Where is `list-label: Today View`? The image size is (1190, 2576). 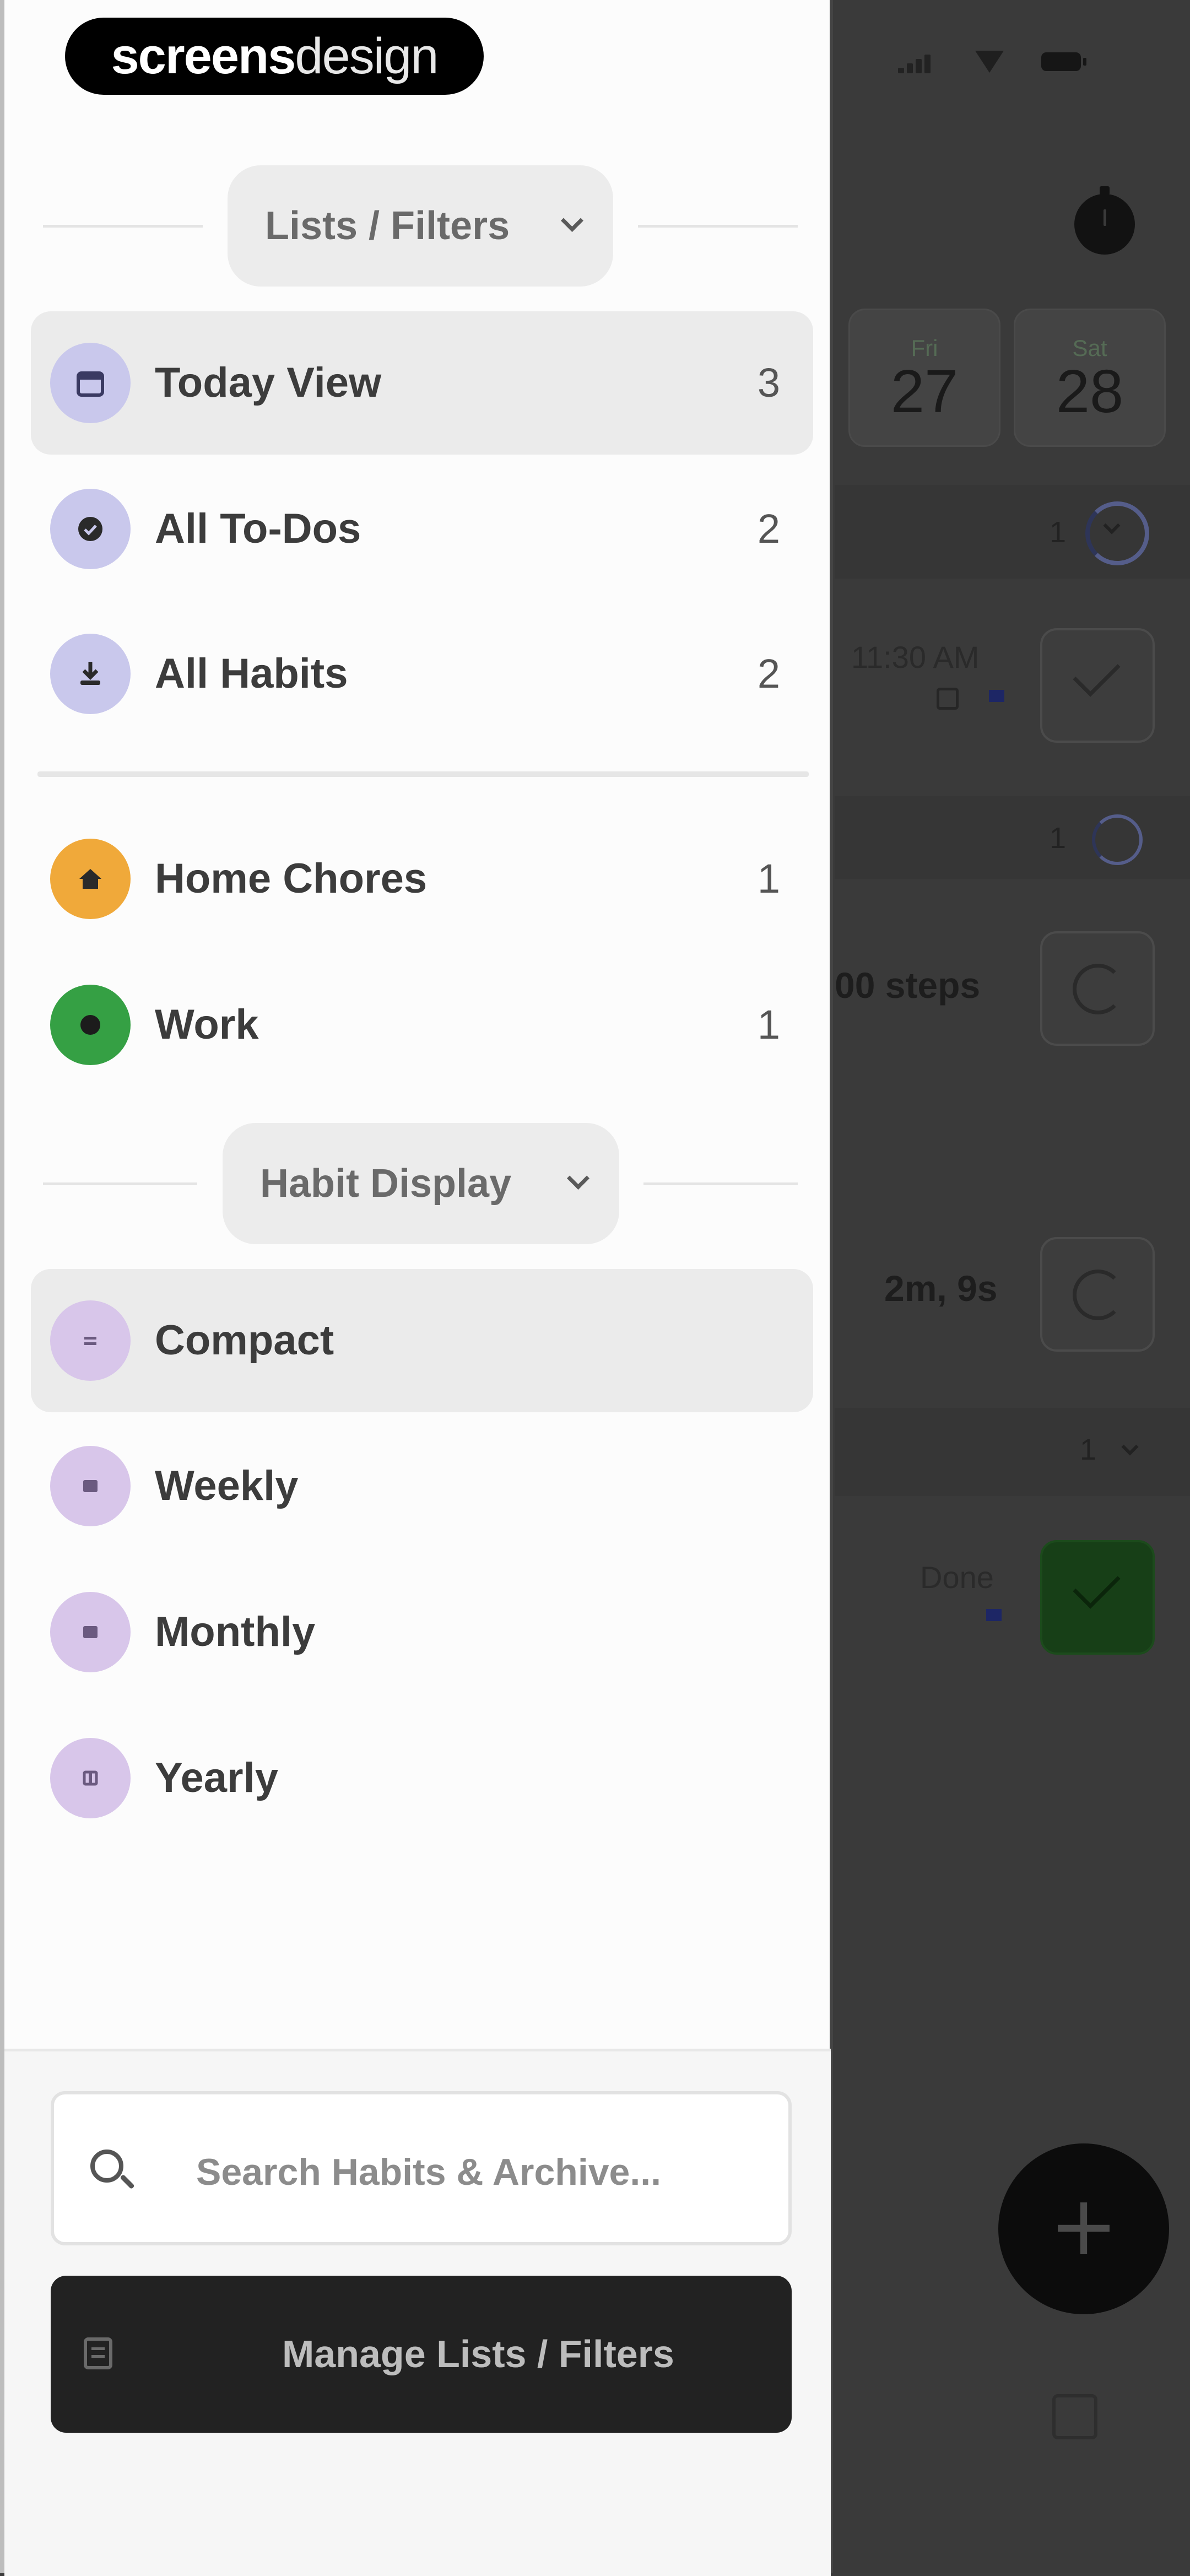
list-label: Today View is located at coordinates (268, 382).